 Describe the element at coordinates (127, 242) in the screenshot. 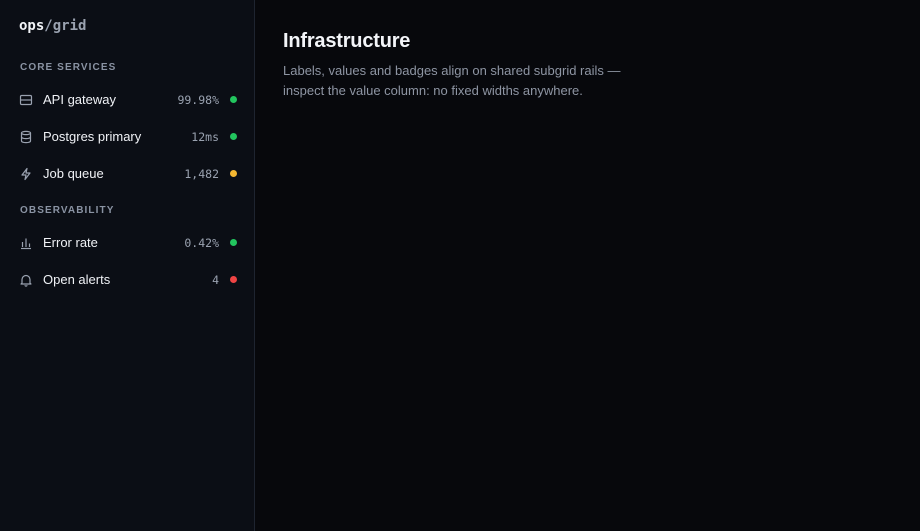

I see `sidebar-item-error-rate: Error rate 0.42%` at that location.